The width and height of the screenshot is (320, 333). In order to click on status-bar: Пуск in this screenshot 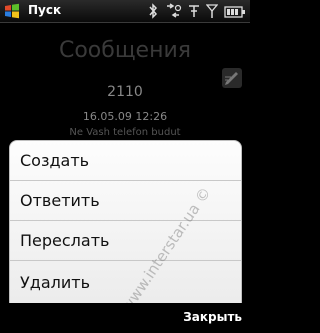, I will do `click(125, 11)`.